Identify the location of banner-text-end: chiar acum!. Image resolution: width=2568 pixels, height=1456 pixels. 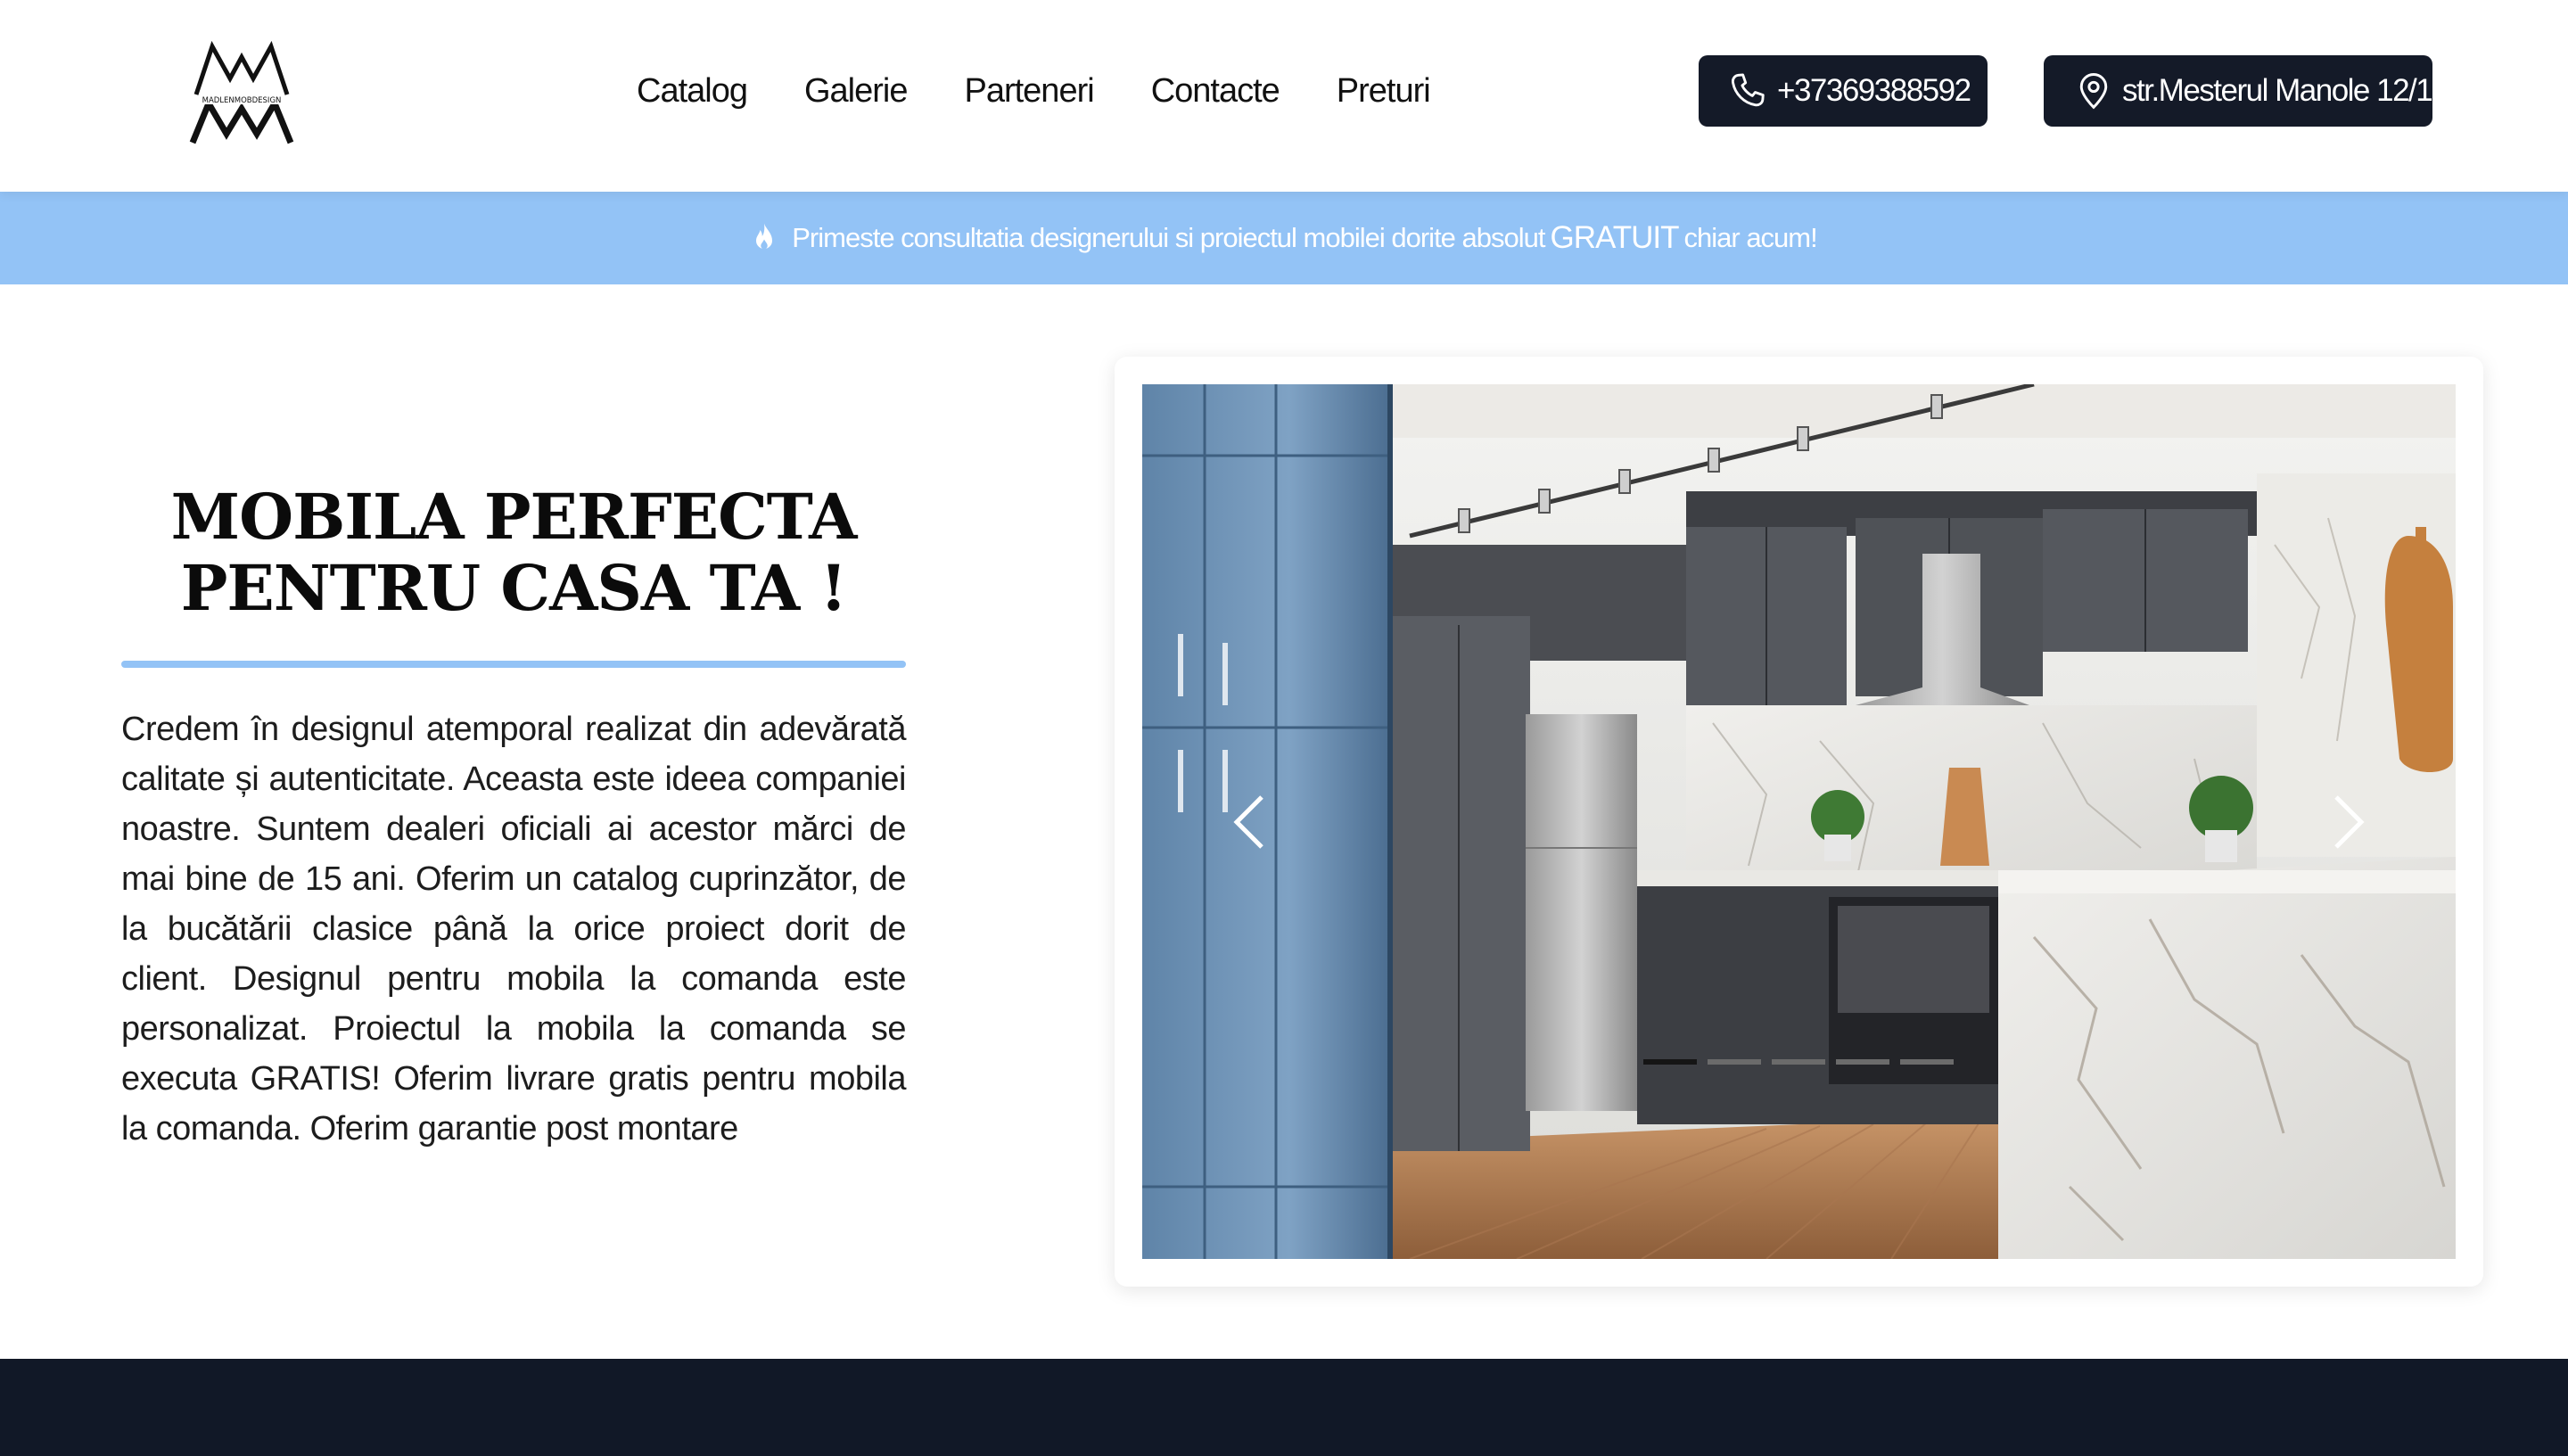
(1750, 237).